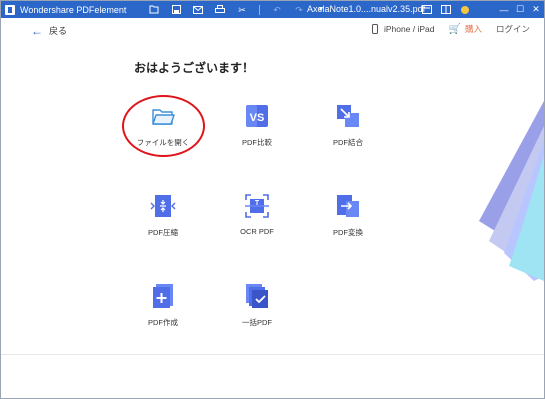  What do you see at coordinates (163, 322) in the screenshot?
I see `tool-label: PDF作成` at bounding box center [163, 322].